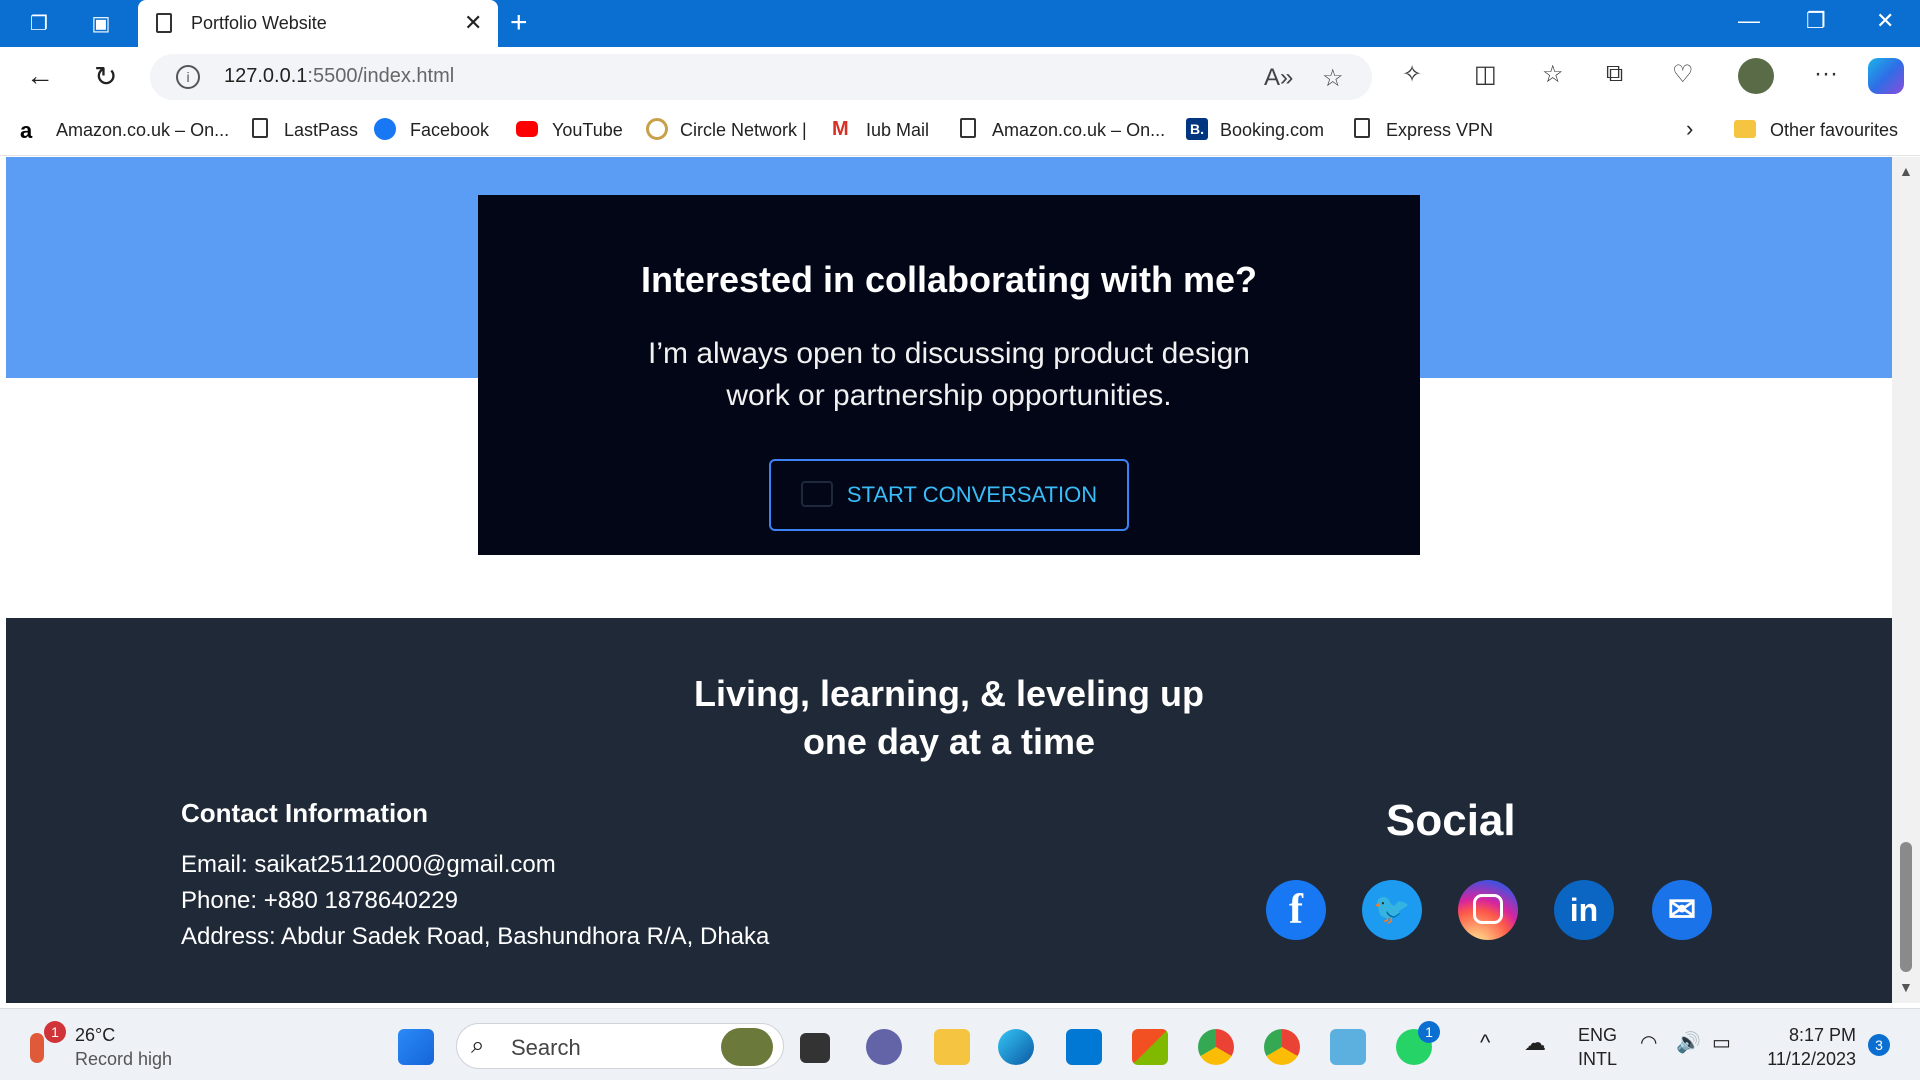 This screenshot has height=1080, width=1920. What do you see at coordinates (1485, 74) in the screenshot?
I see `split-screen-icon: ◫` at bounding box center [1485, 74].